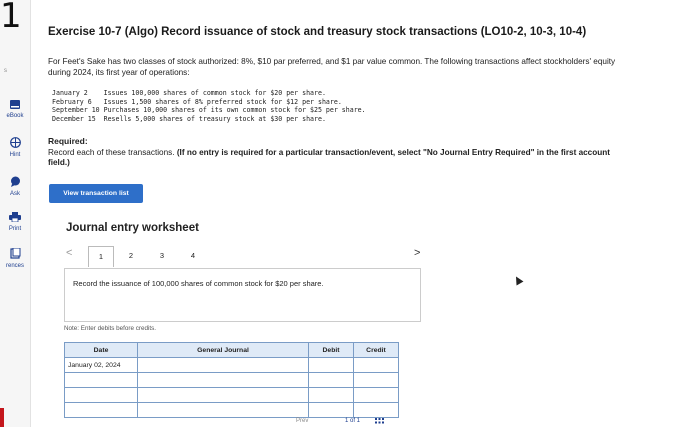 The image size is (700, 427). I want to click on print-button: Print, so click(15, 222).